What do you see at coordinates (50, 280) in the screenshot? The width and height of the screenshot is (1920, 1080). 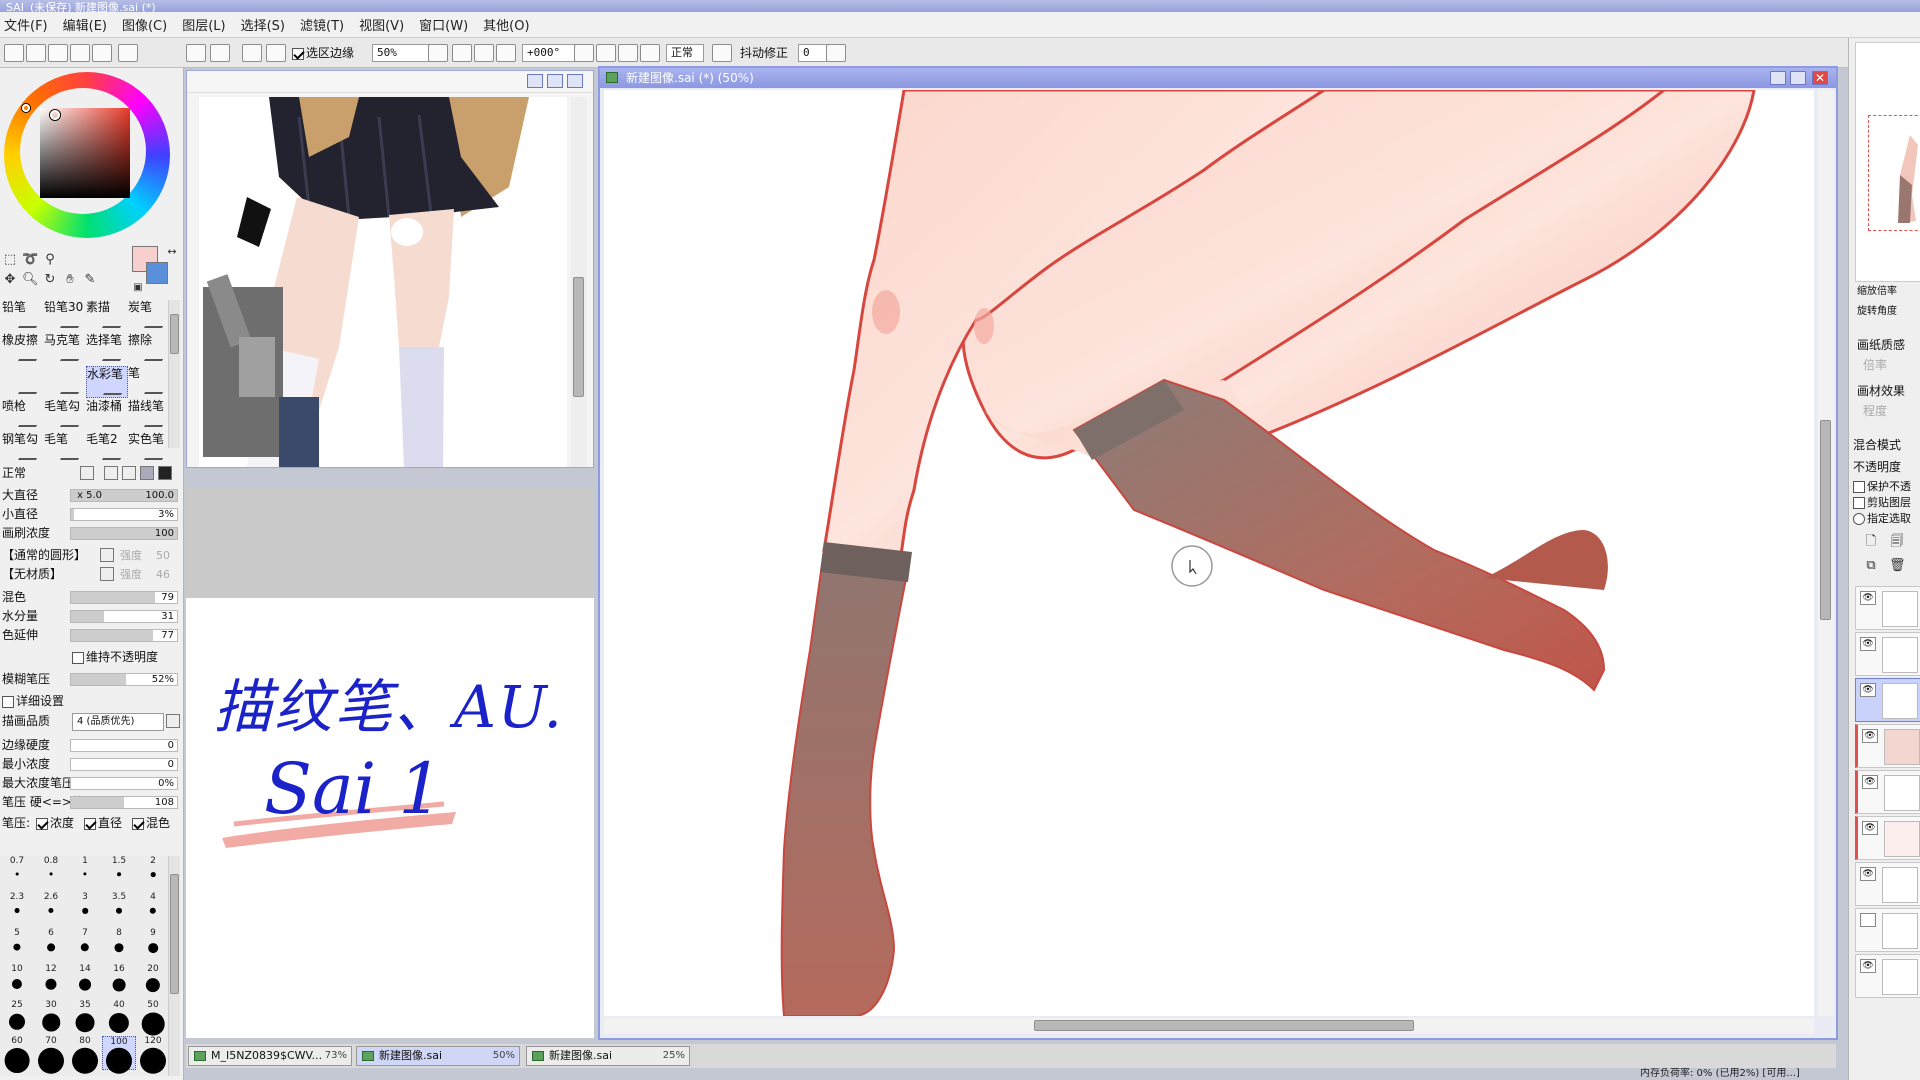 I see `rotate-tool-icon: ↻` at bounding box center [50, 280].